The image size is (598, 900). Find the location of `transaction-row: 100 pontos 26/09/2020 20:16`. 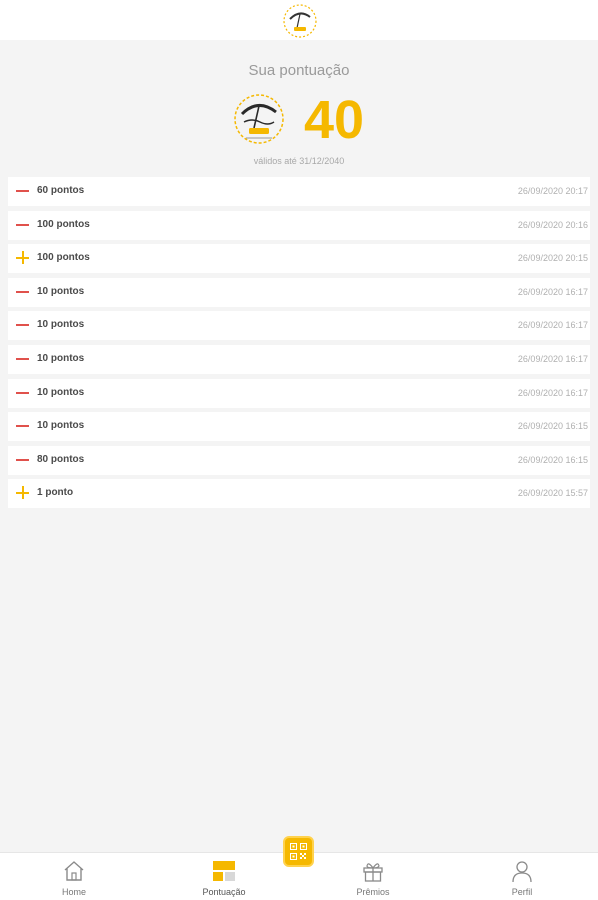

transaction-row: 100 pontos 26/09/2020 20:16 is located at coordinates (299, 225).